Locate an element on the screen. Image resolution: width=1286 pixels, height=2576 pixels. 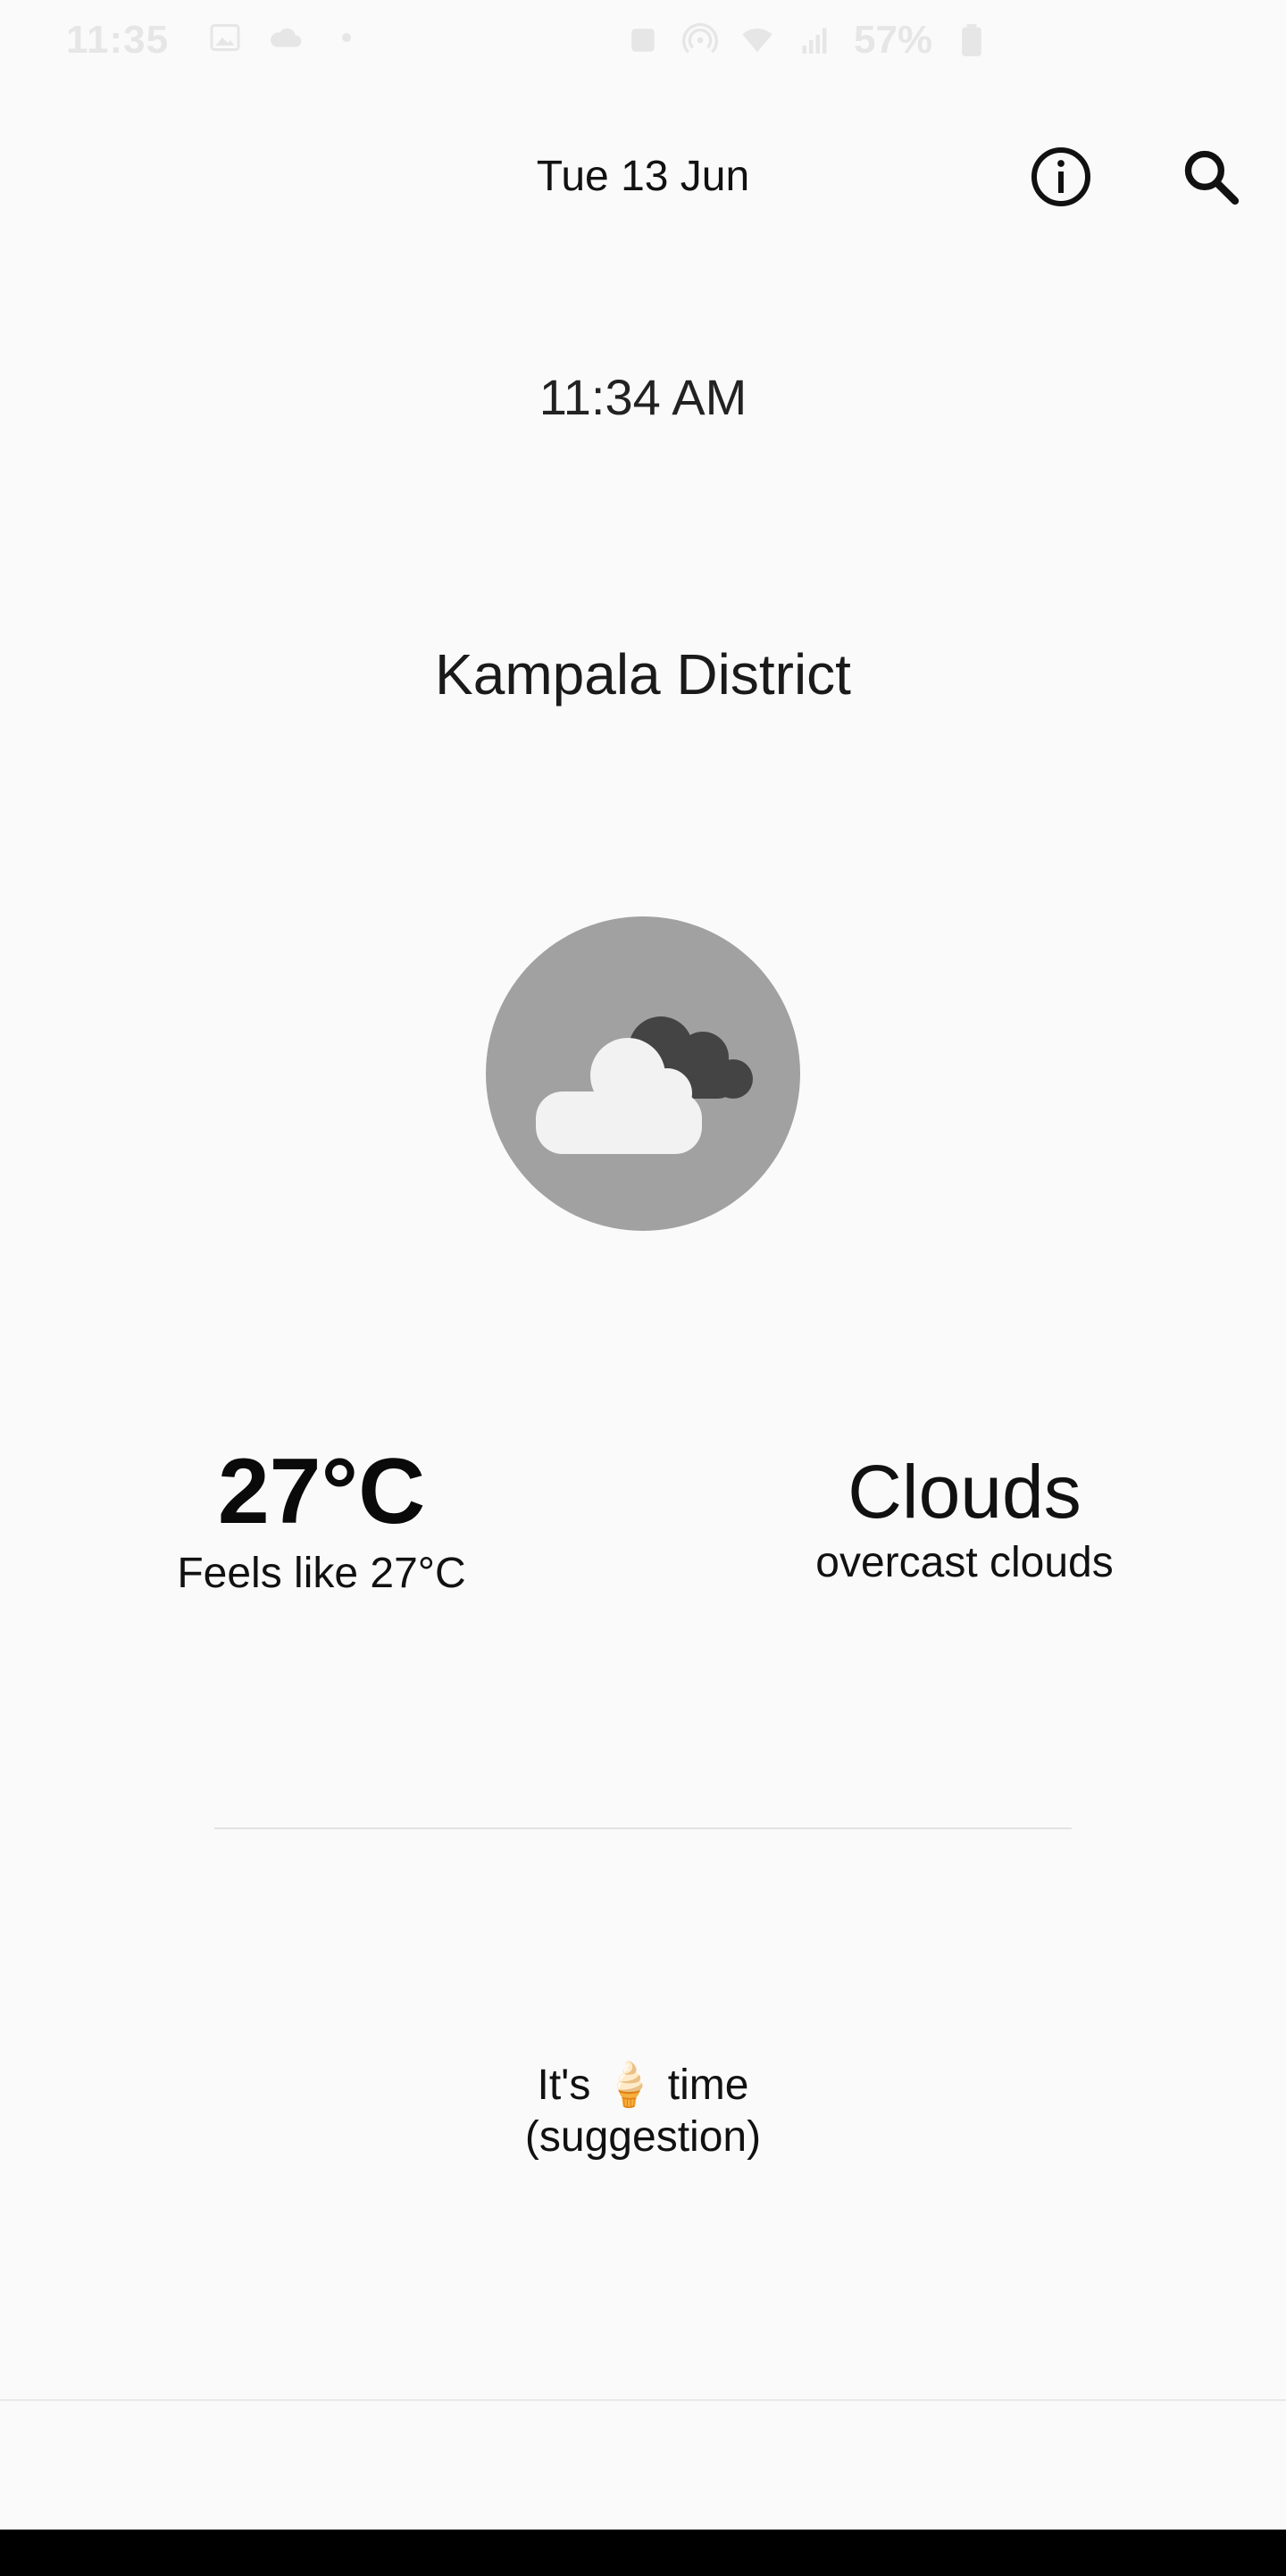
ice-cream-icon: 🍦 is located at coordinates (629, 2086).